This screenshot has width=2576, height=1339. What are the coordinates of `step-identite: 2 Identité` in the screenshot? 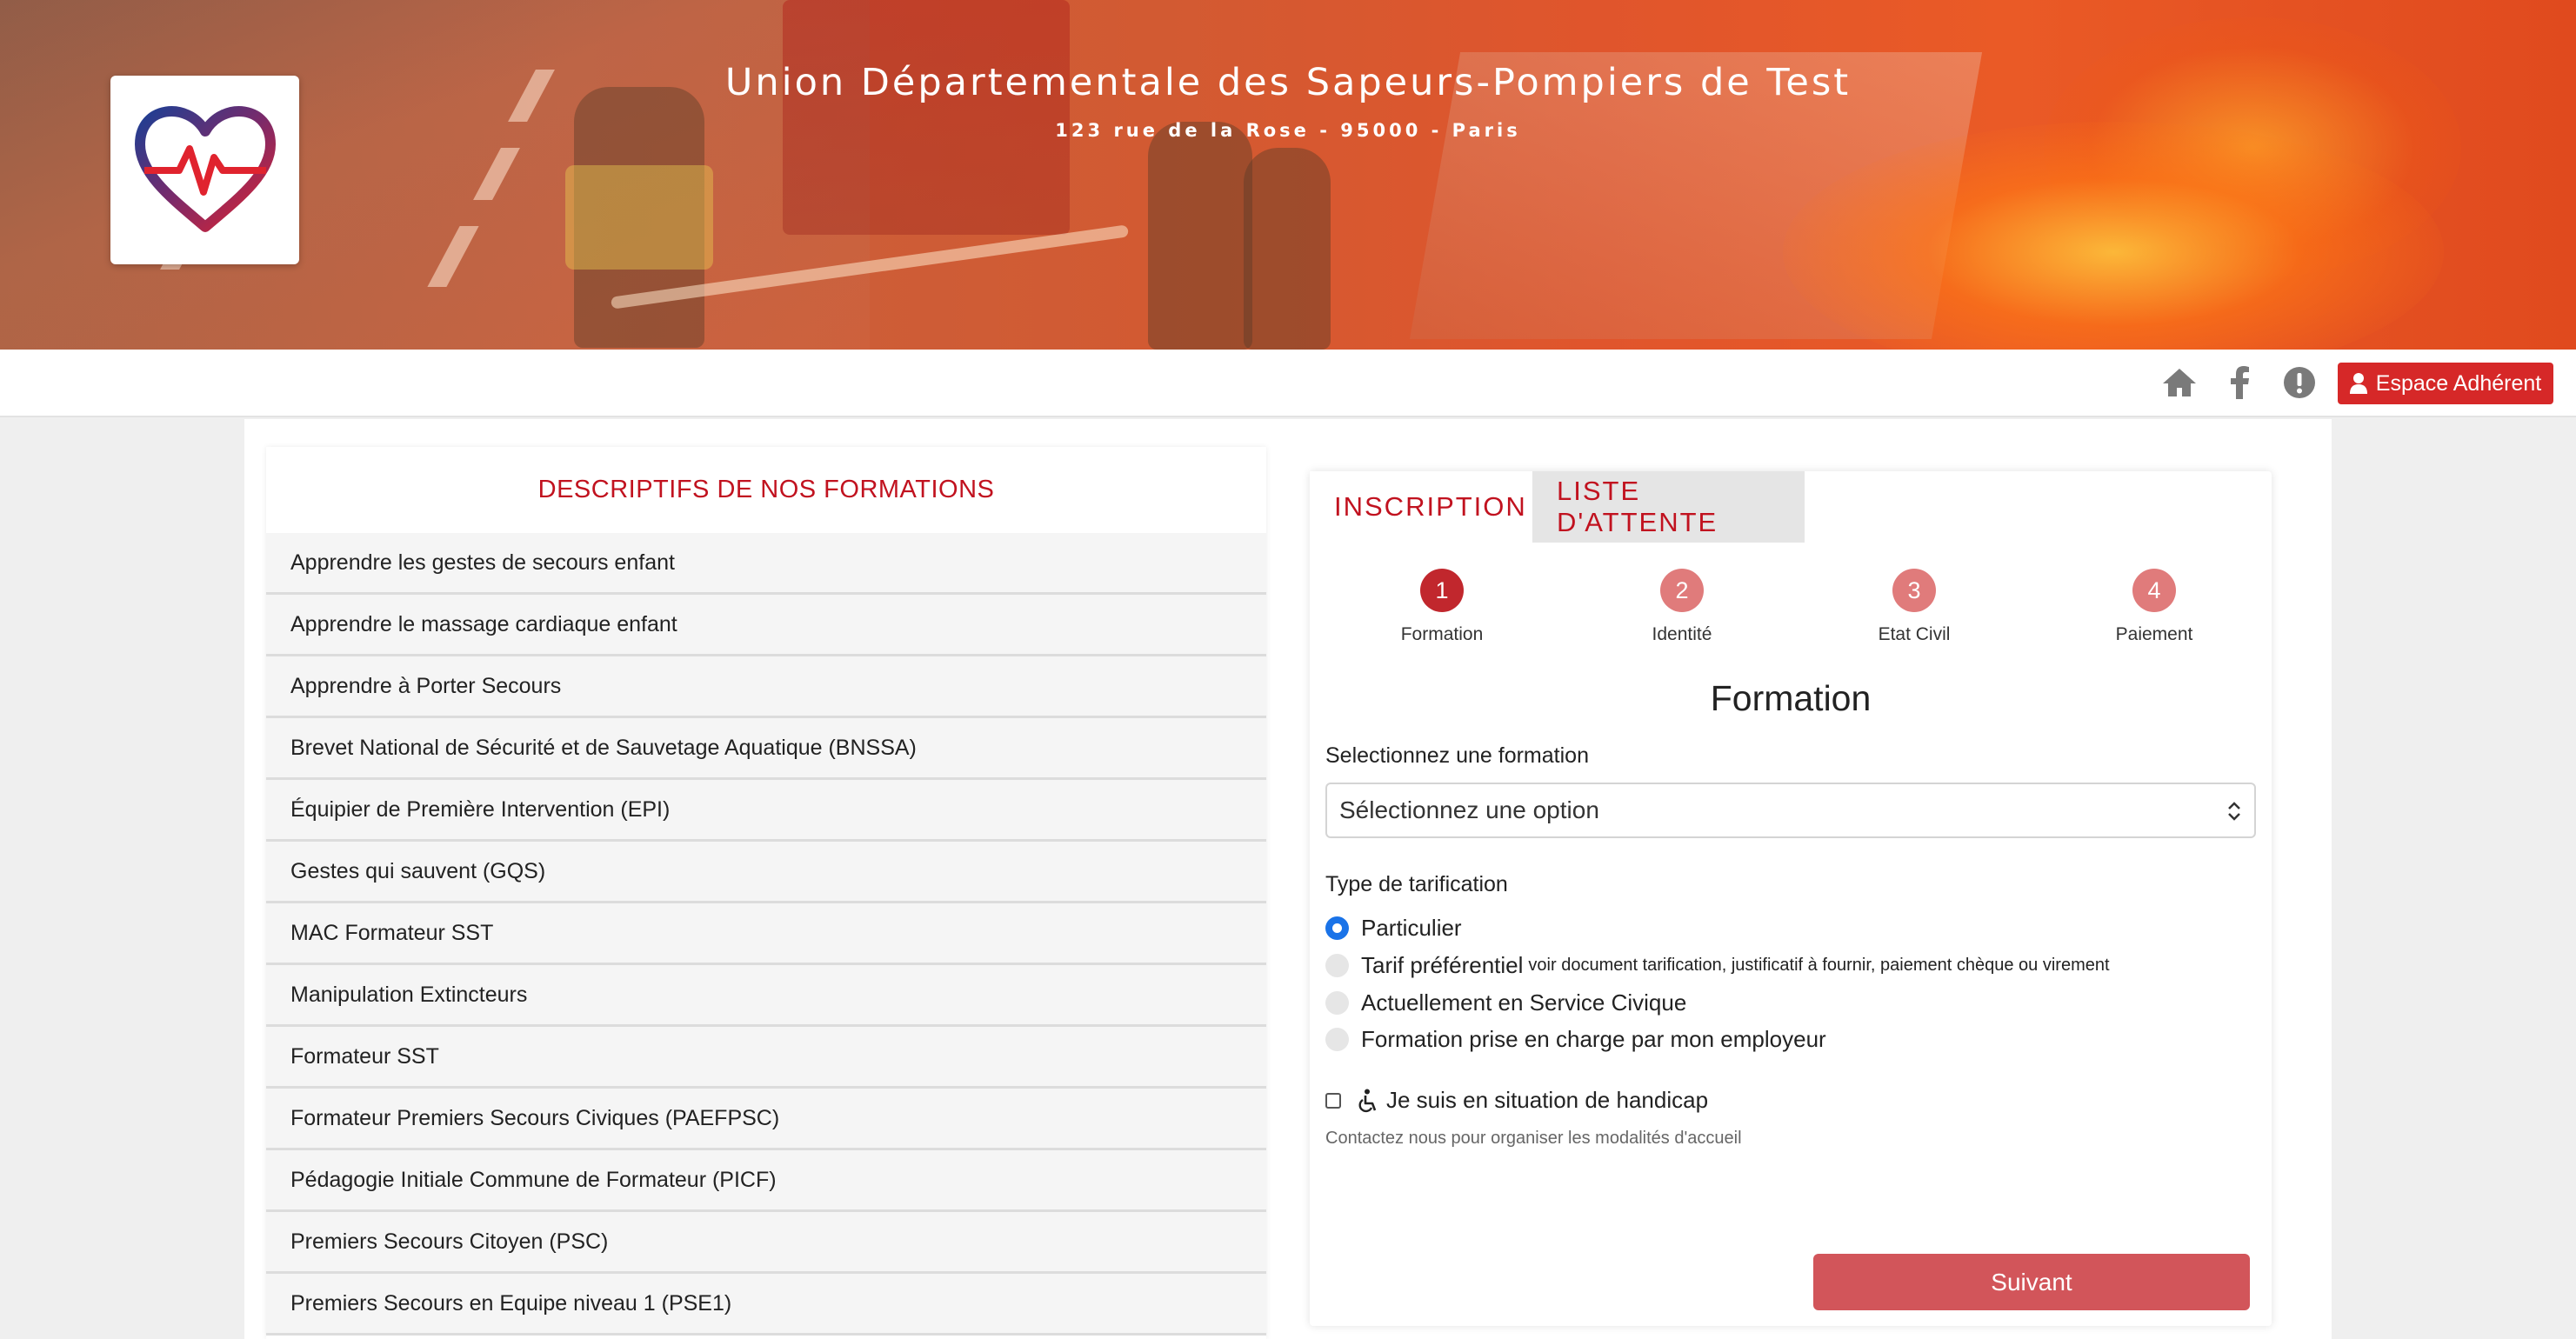 It's located at (1682, 607).